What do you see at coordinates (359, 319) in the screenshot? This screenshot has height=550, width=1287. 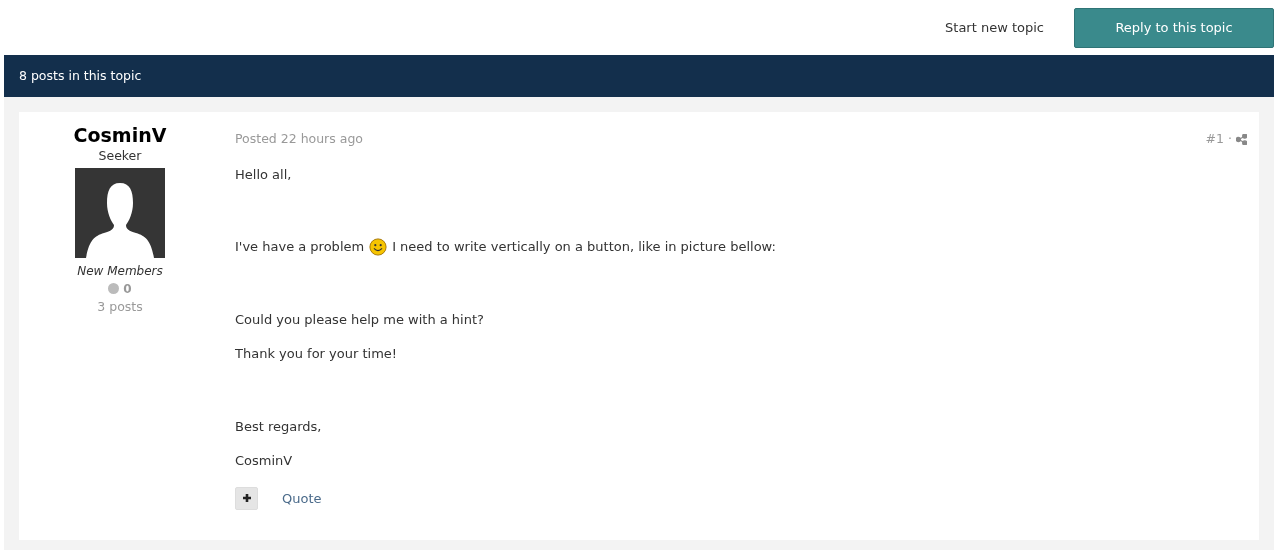 I see `post-text: Could you please help me with a hint?` at bounding box center [359, 319].